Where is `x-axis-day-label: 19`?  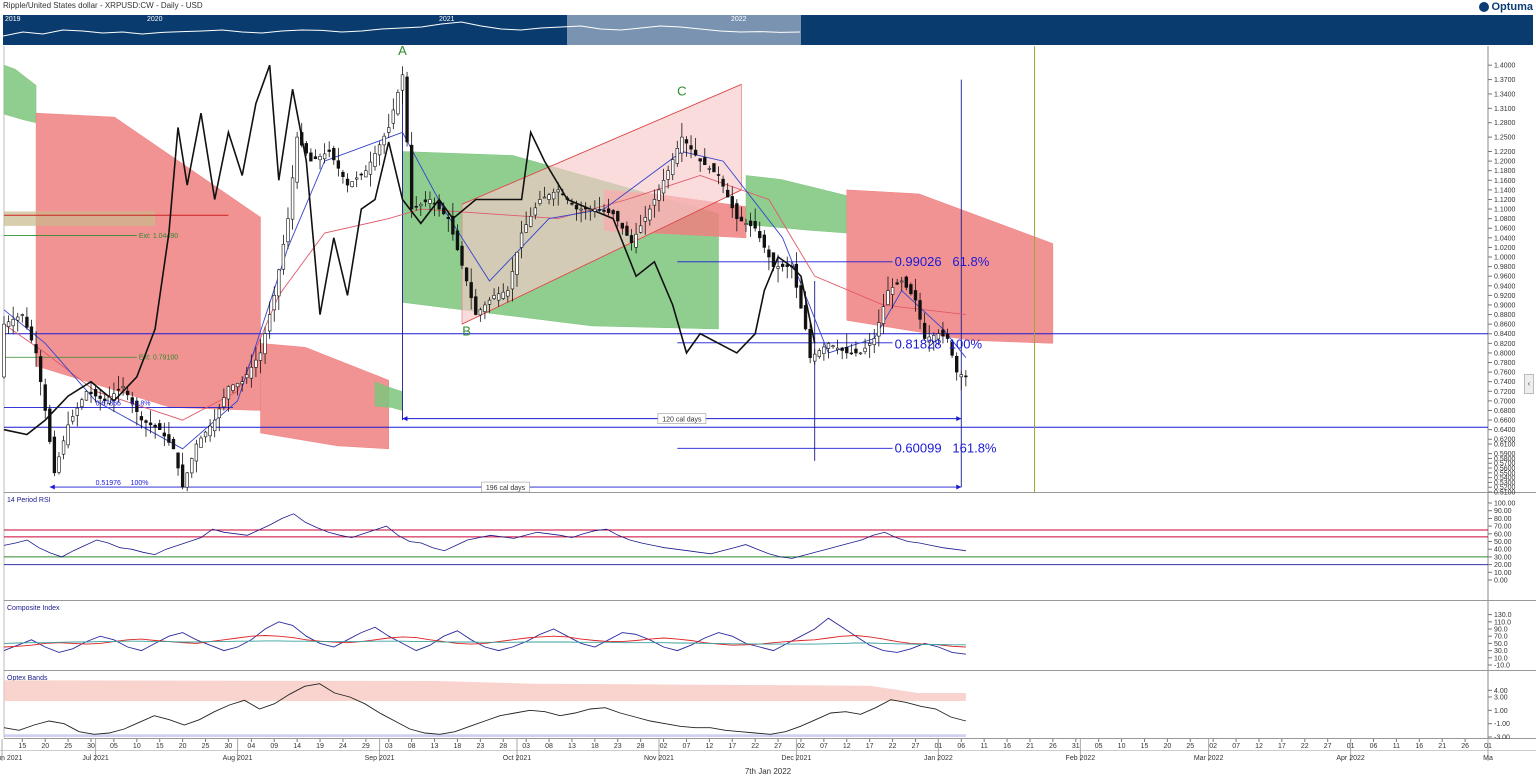 x-axis-day-label: 19 is located at coordinates (320, 746).